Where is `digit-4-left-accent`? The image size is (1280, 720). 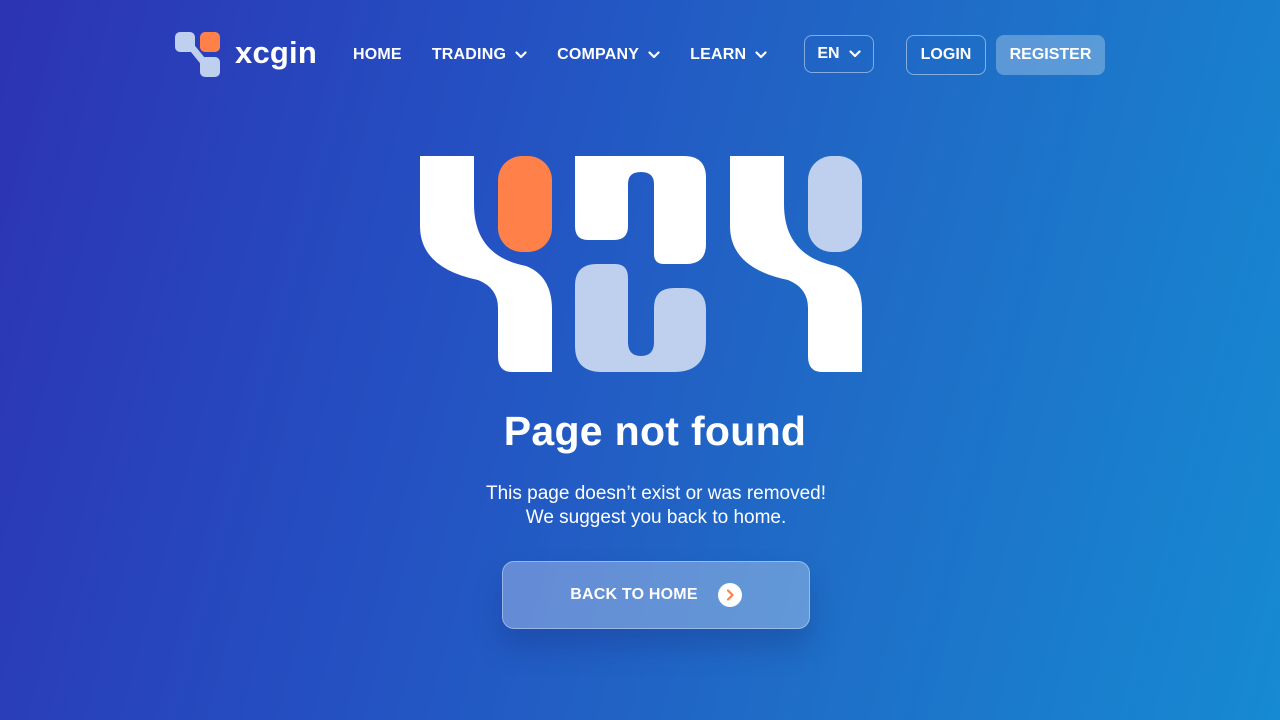 digit-4-left-accent is located at coordinates (525, 204).